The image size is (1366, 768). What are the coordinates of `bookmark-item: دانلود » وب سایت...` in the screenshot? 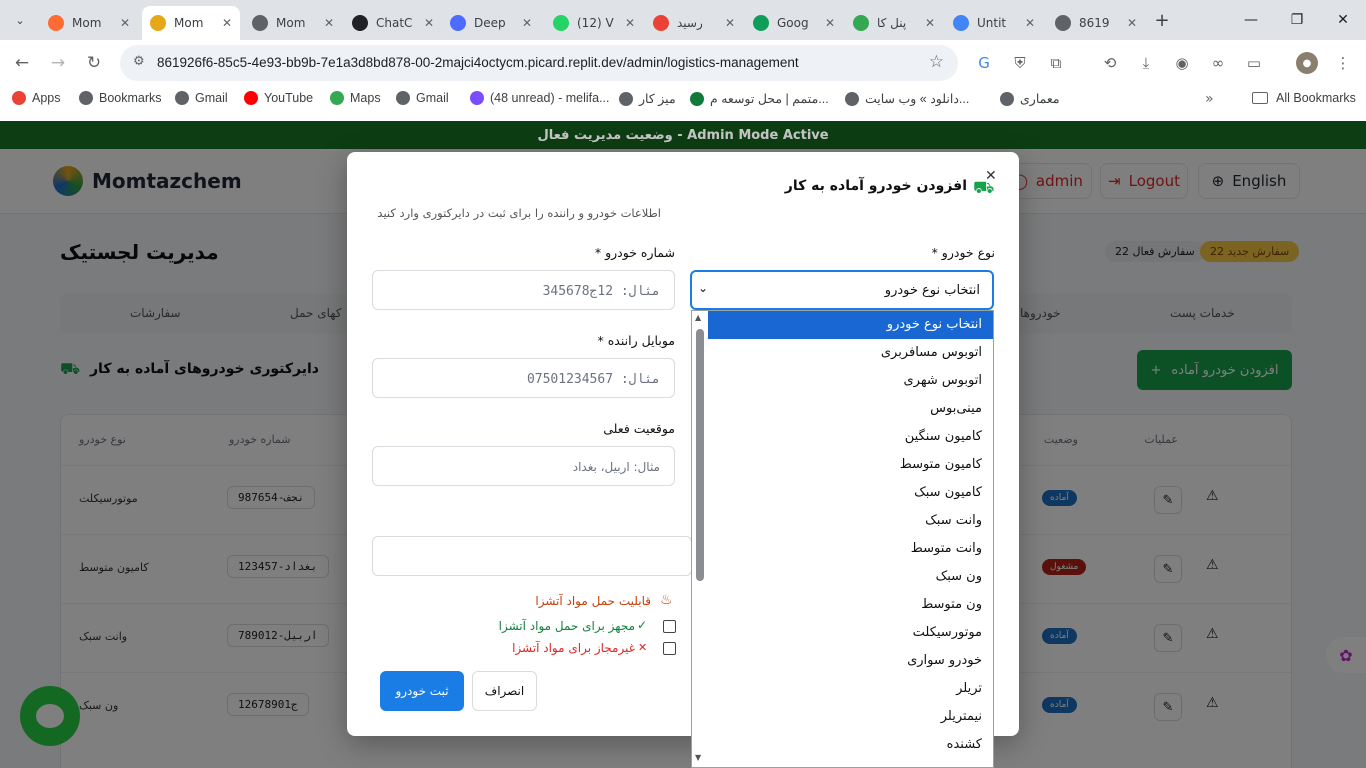 It's located at (907, 98).